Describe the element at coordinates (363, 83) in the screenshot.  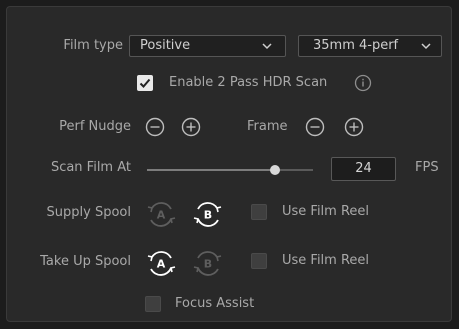
I see `info-icon` at that location.